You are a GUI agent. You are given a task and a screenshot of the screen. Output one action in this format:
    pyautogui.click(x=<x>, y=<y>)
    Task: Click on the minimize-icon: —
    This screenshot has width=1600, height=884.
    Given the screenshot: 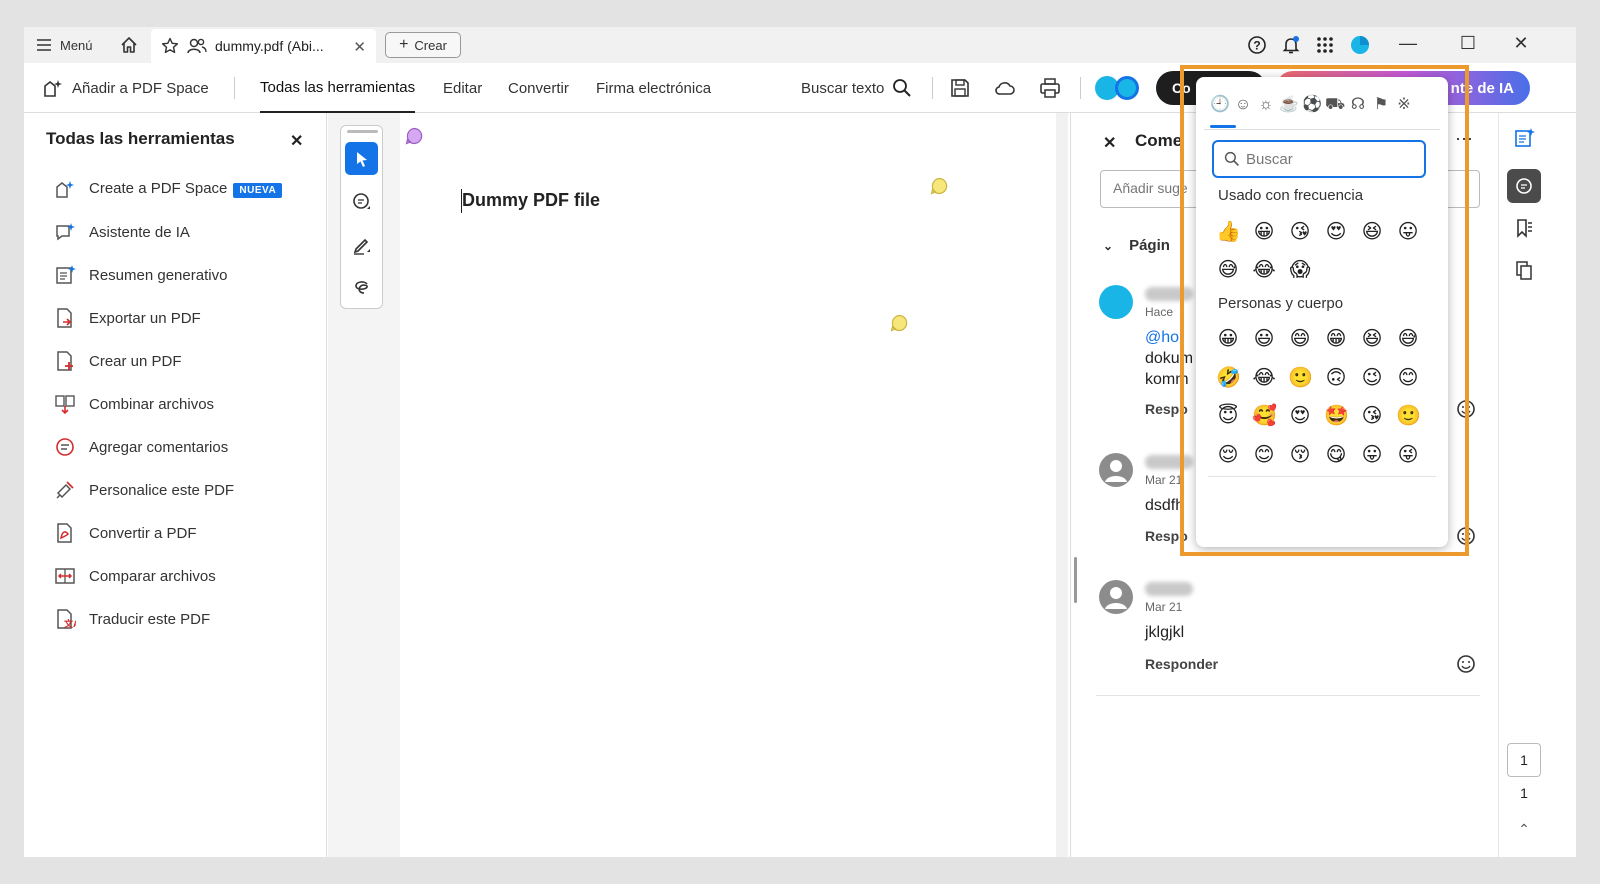 What is the action you would take?
    pyautogui.click(x=1408, y=43)
    